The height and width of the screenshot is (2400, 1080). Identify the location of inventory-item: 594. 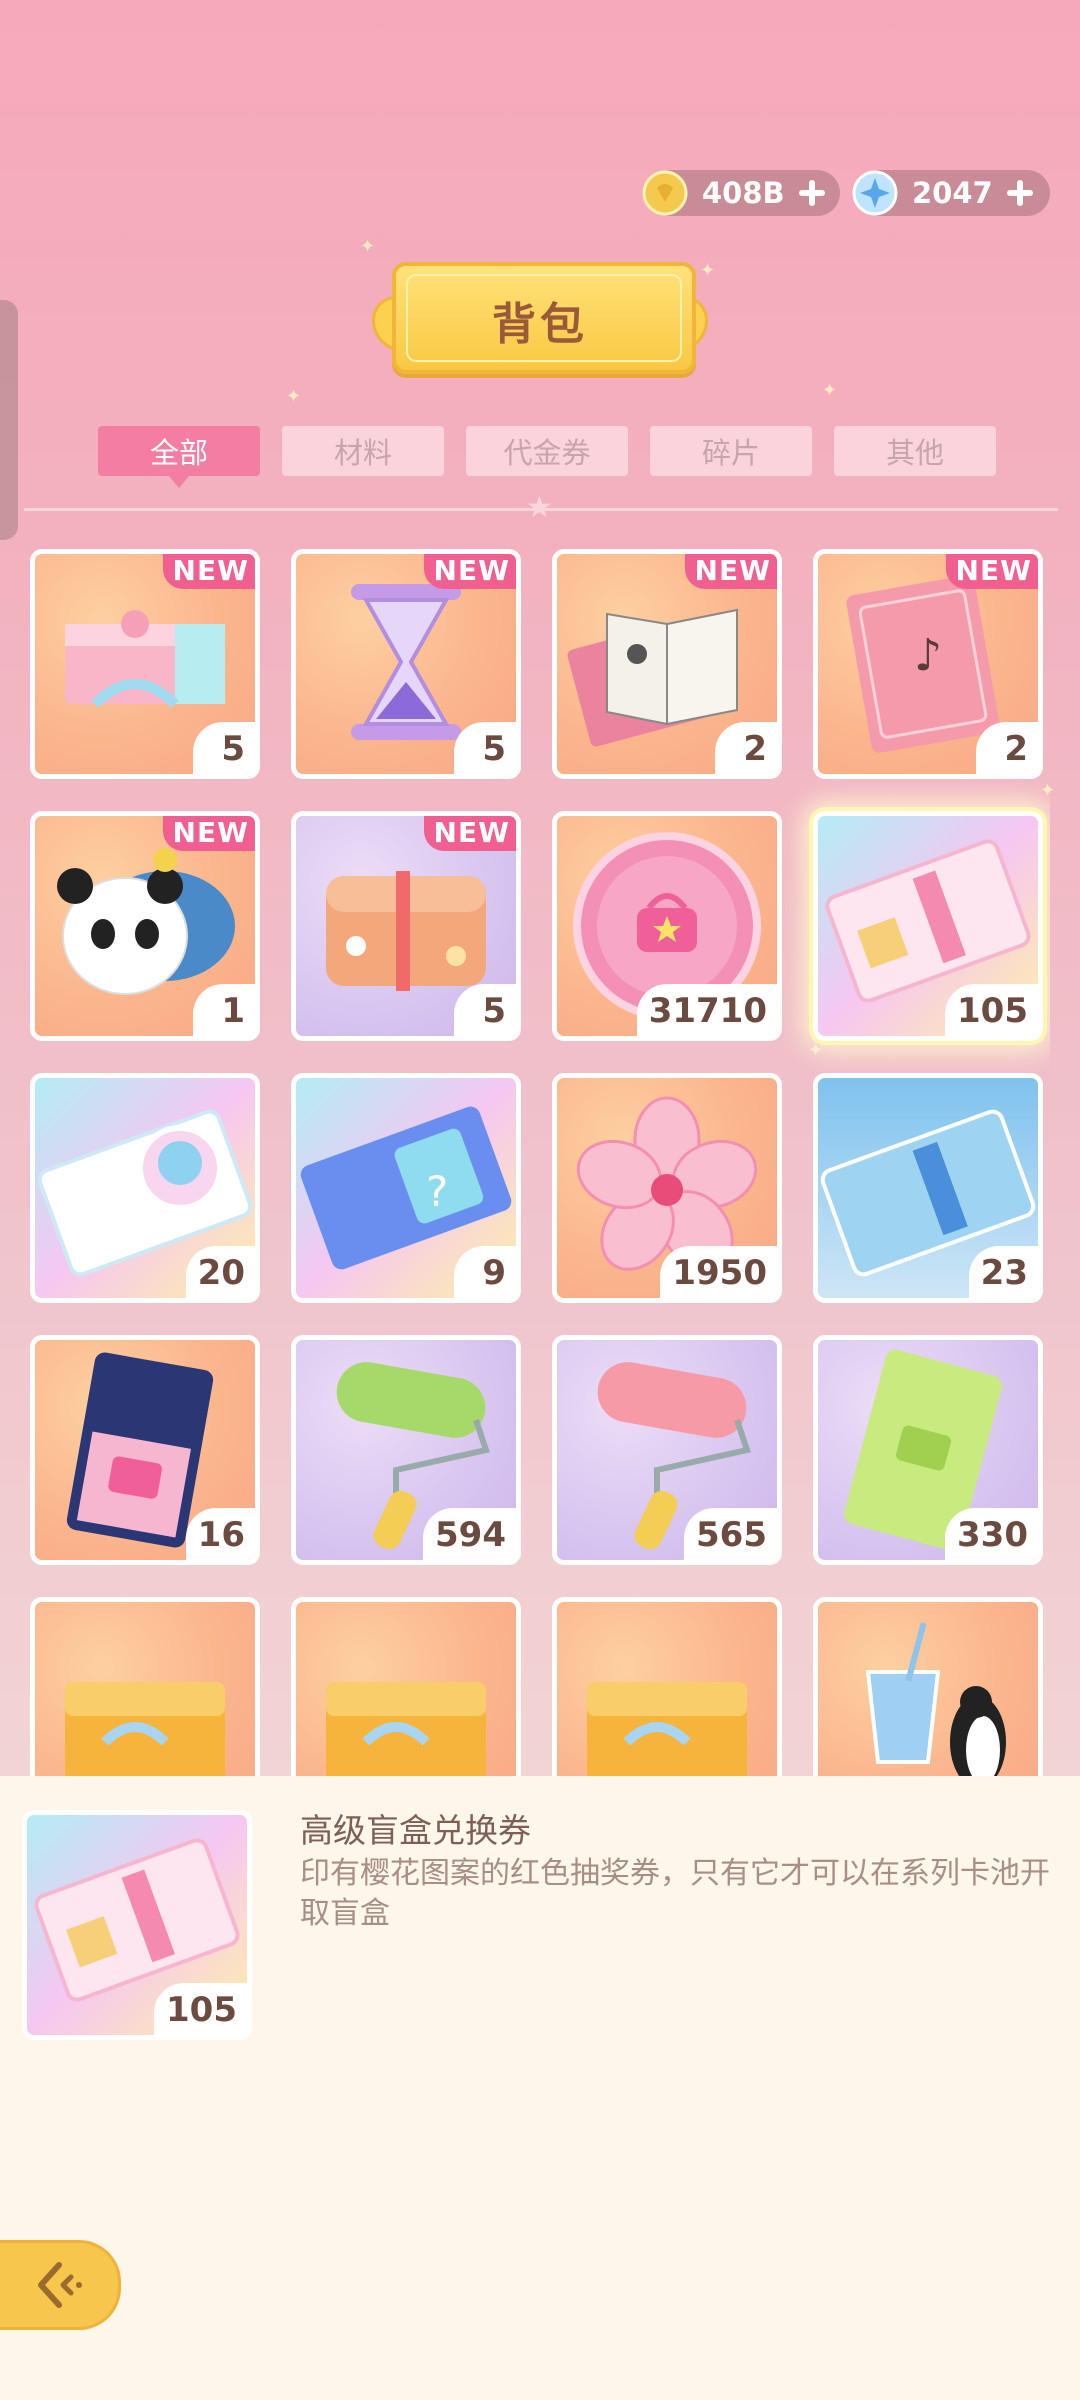
(406, 1450).